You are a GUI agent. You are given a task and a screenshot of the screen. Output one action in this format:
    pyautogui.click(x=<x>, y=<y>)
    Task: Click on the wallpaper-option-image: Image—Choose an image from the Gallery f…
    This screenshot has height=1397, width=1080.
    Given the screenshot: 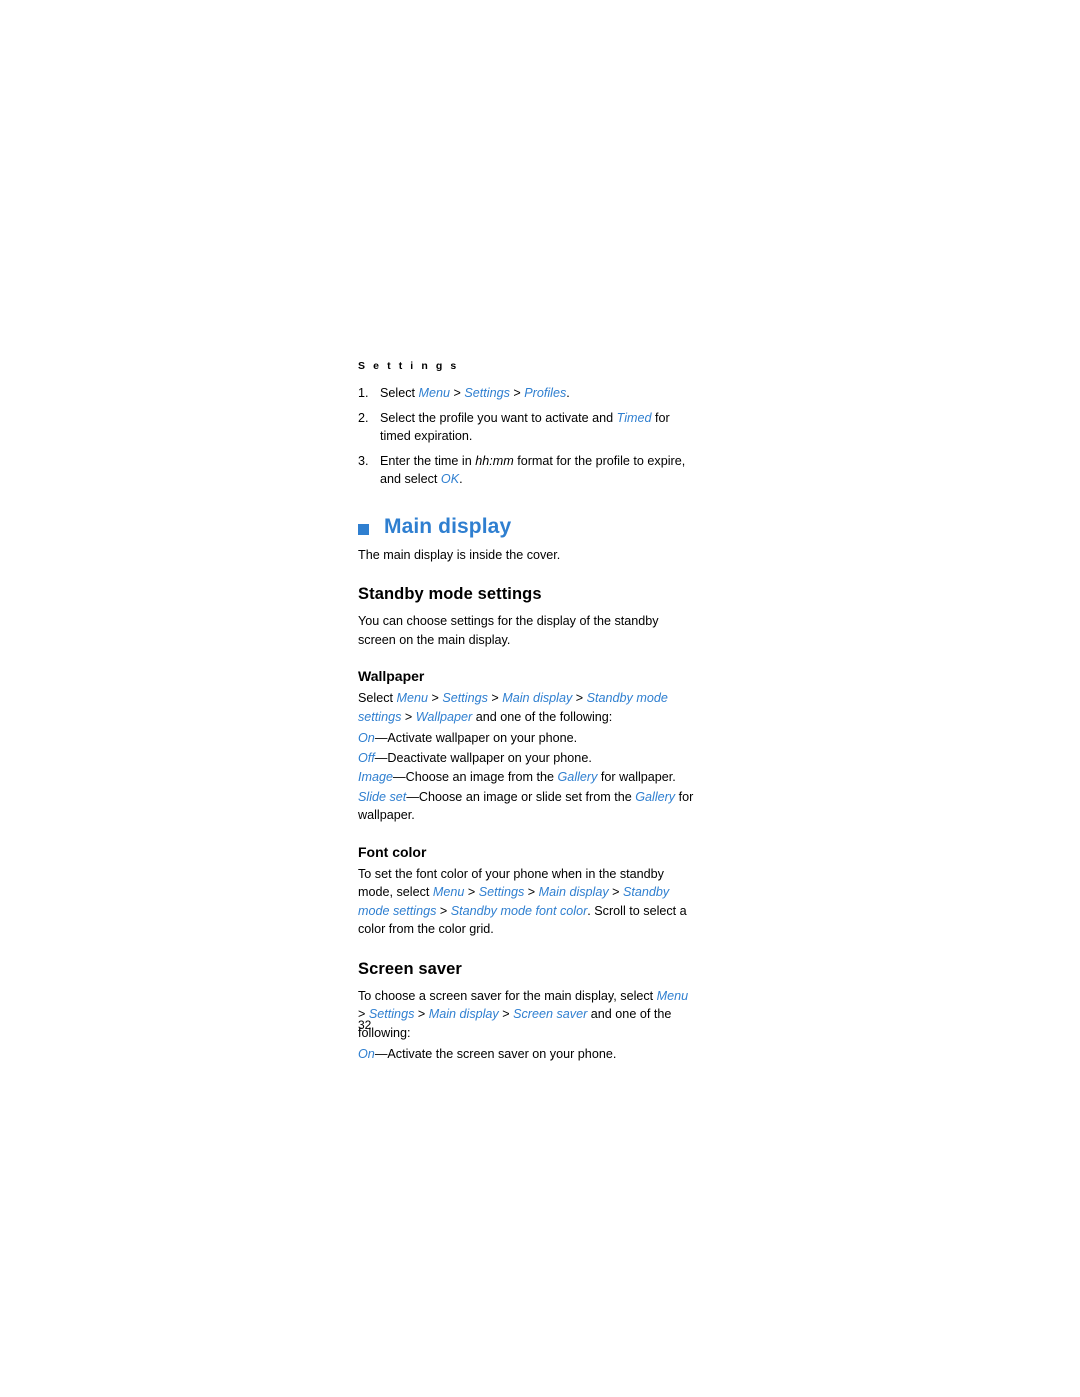 What is the action you would take?
    pyautogui.click(x=517, y=777)
    